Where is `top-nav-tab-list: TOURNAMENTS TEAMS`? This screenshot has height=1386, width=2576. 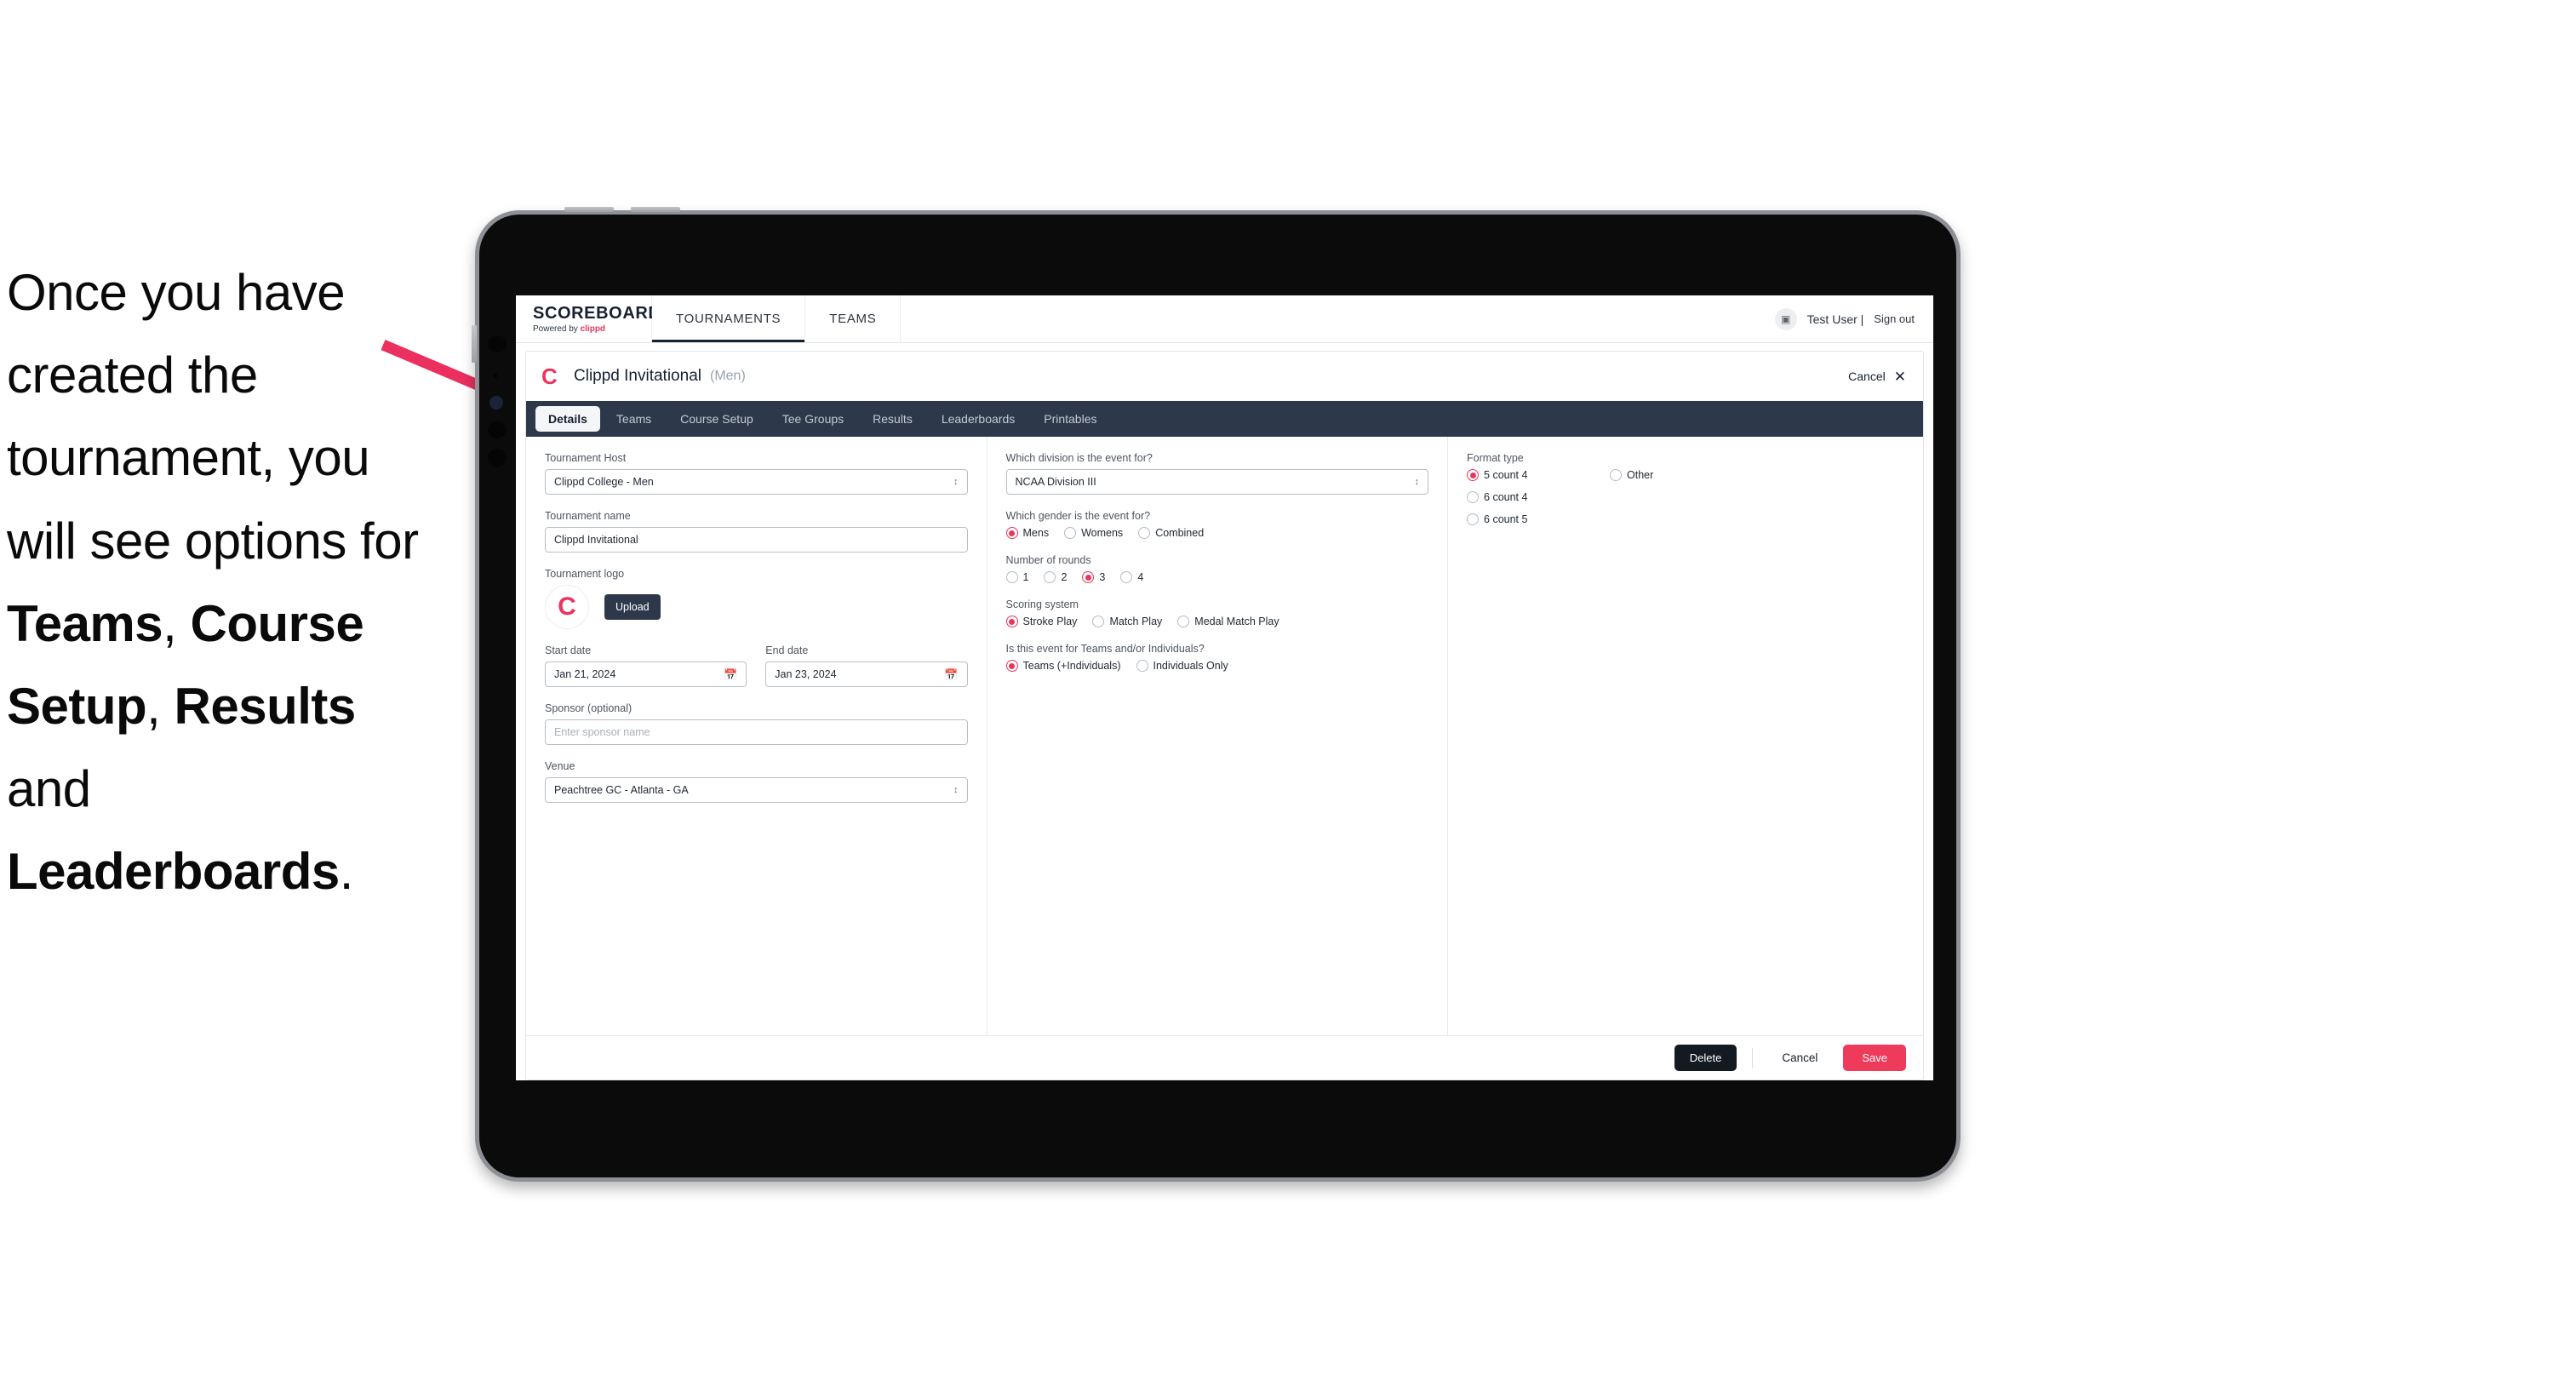
top-nav-tab-list: TOURNAMENTS TEAMS is located at coordinates (777, 318).